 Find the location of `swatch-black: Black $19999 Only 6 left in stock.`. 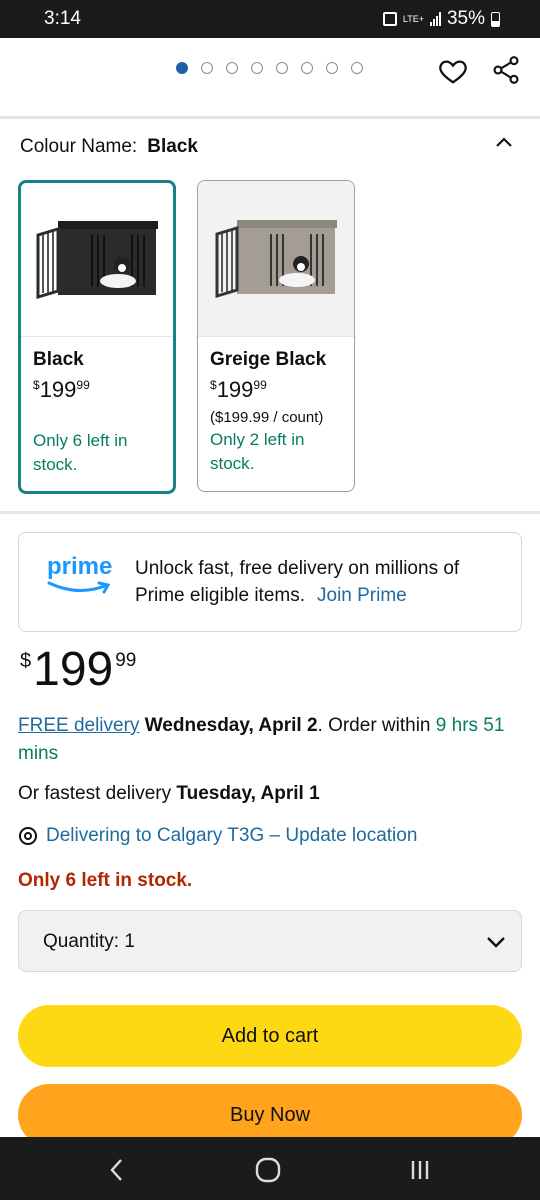

swatch-black: Black $19999 Only 6 left in stock. is located at coordinates (97, 337).